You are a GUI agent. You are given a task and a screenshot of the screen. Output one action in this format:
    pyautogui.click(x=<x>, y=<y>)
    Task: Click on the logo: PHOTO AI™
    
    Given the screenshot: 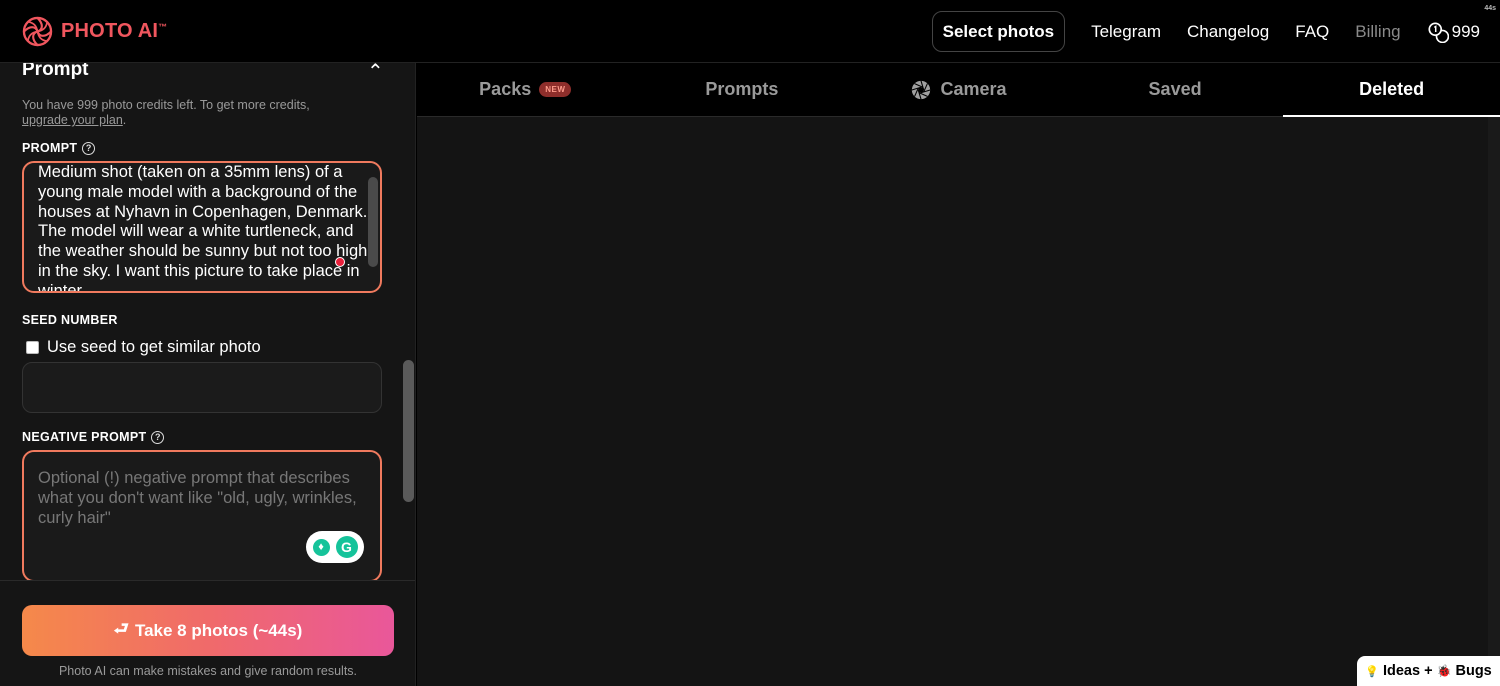 What is the action you would take?
    pyautogui.click(x=94, y=31)
    